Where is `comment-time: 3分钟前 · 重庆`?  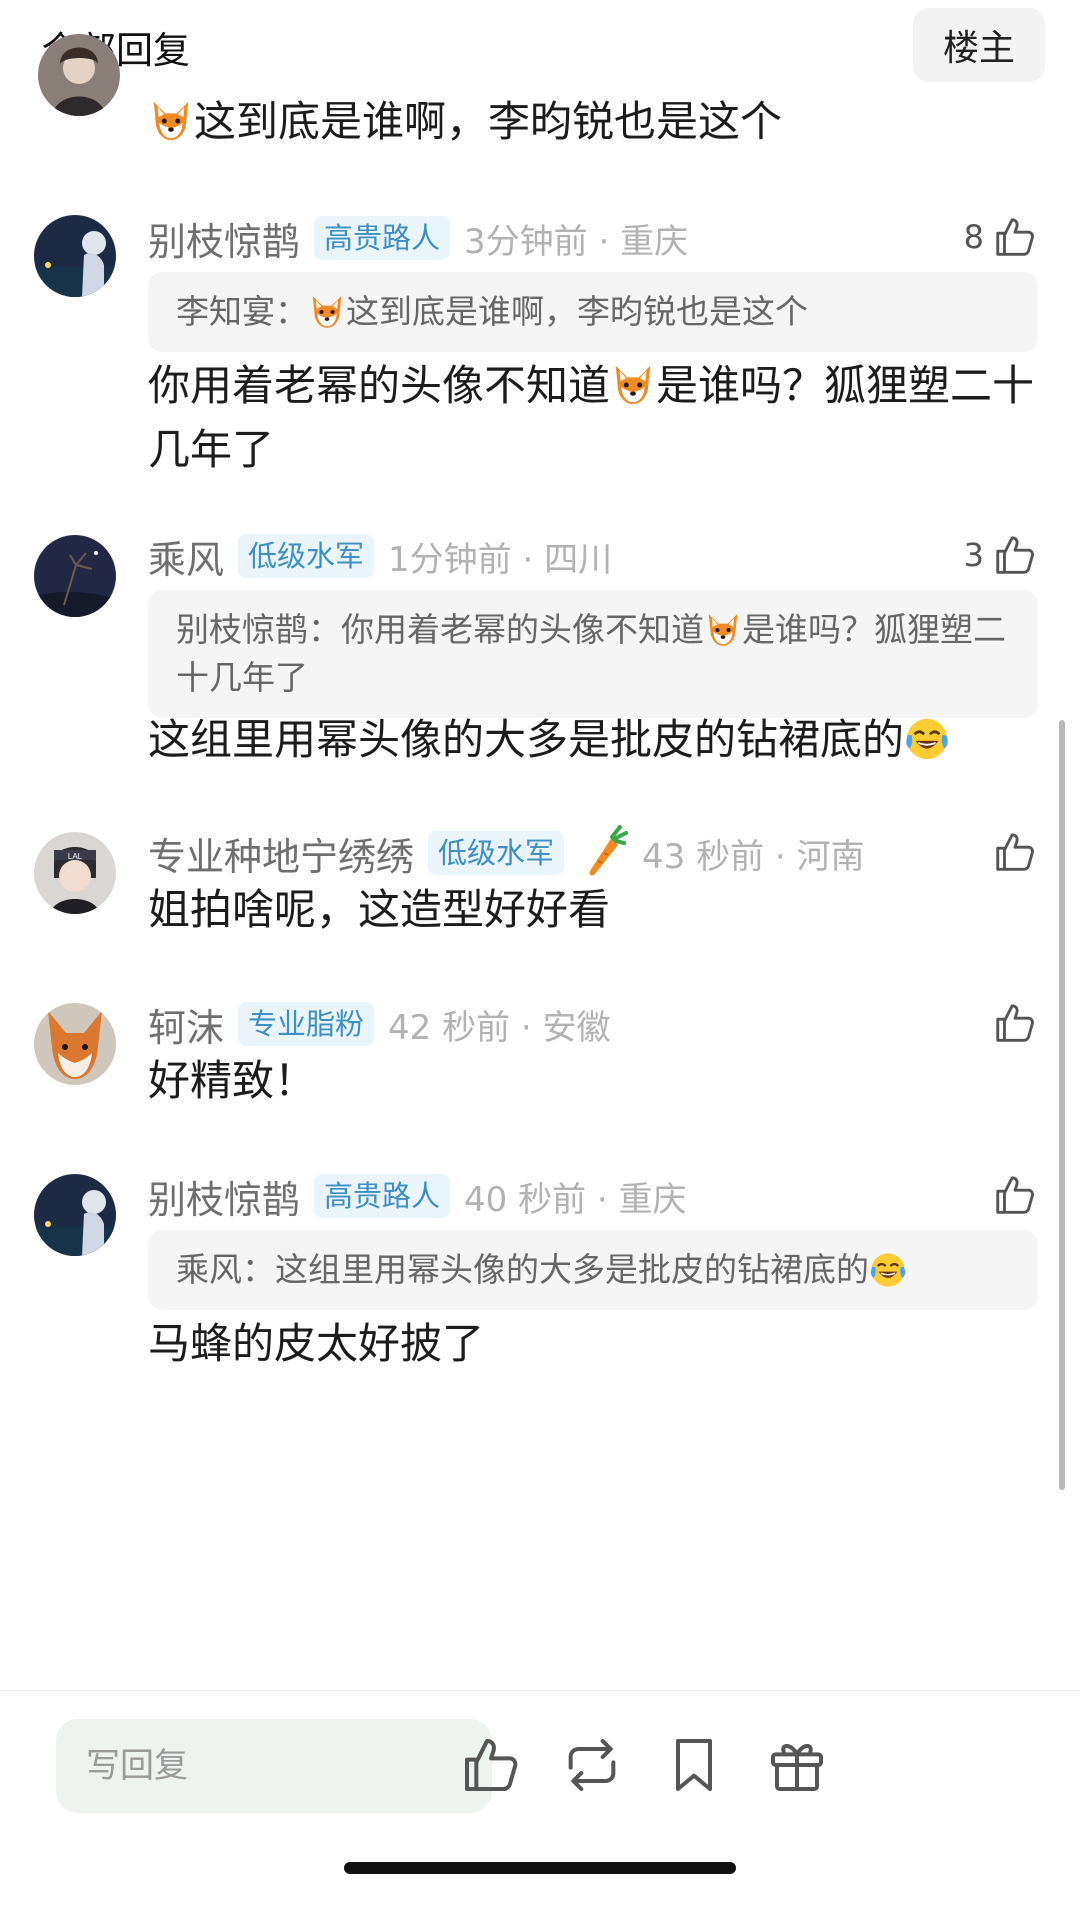
comment-time: 3分钟前 · 重庆 is located at coordinates (576, 241).